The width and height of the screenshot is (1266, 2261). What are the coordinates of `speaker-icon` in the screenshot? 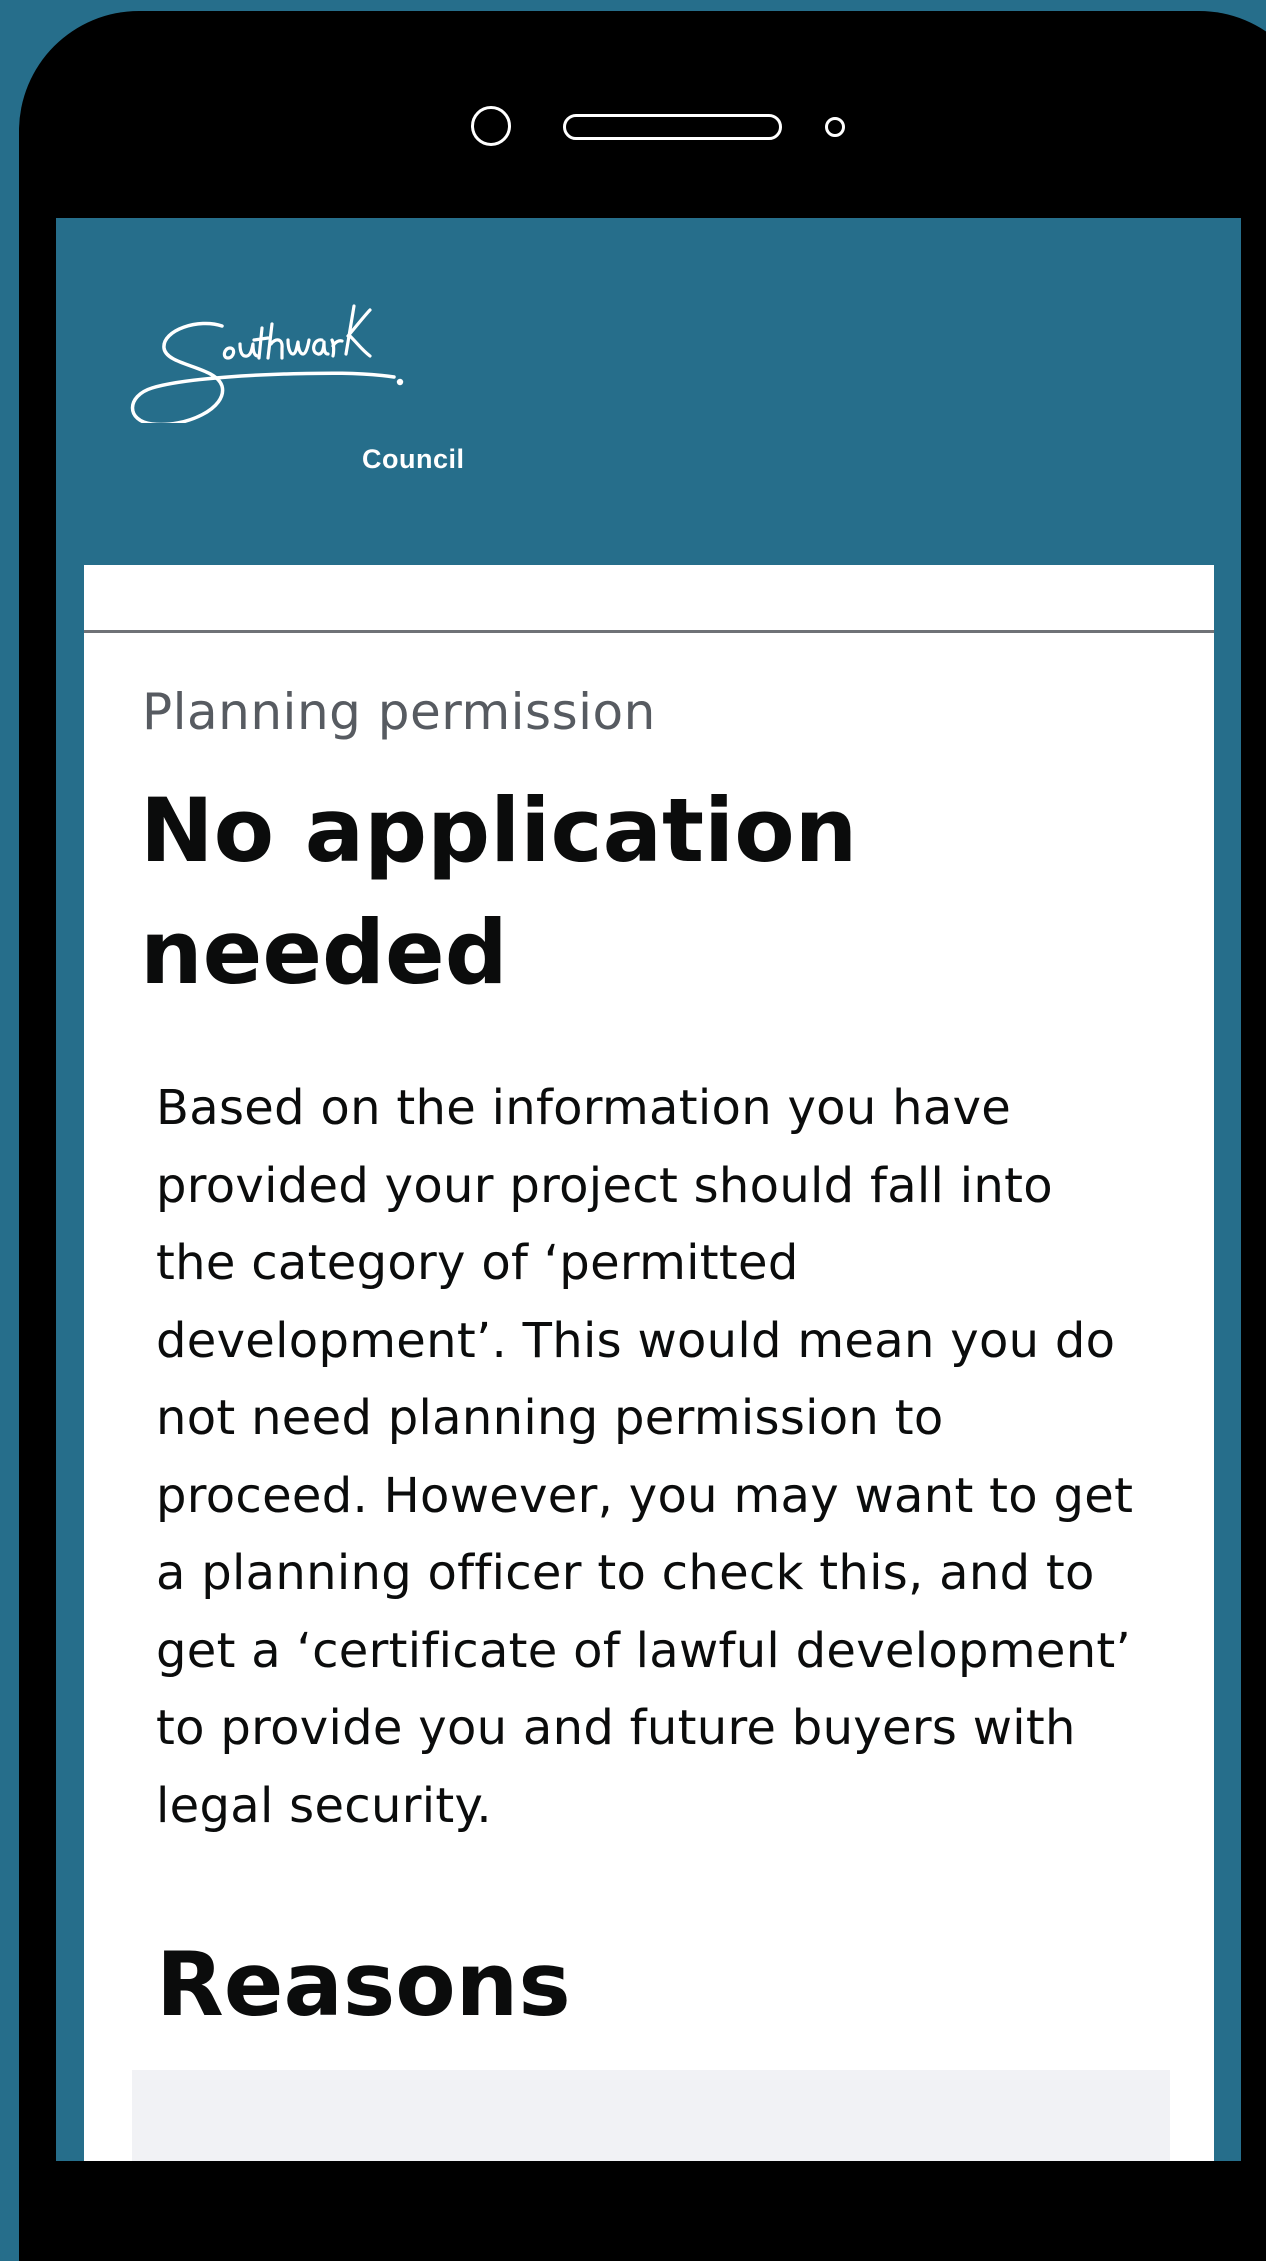 It's located at (672, 127).